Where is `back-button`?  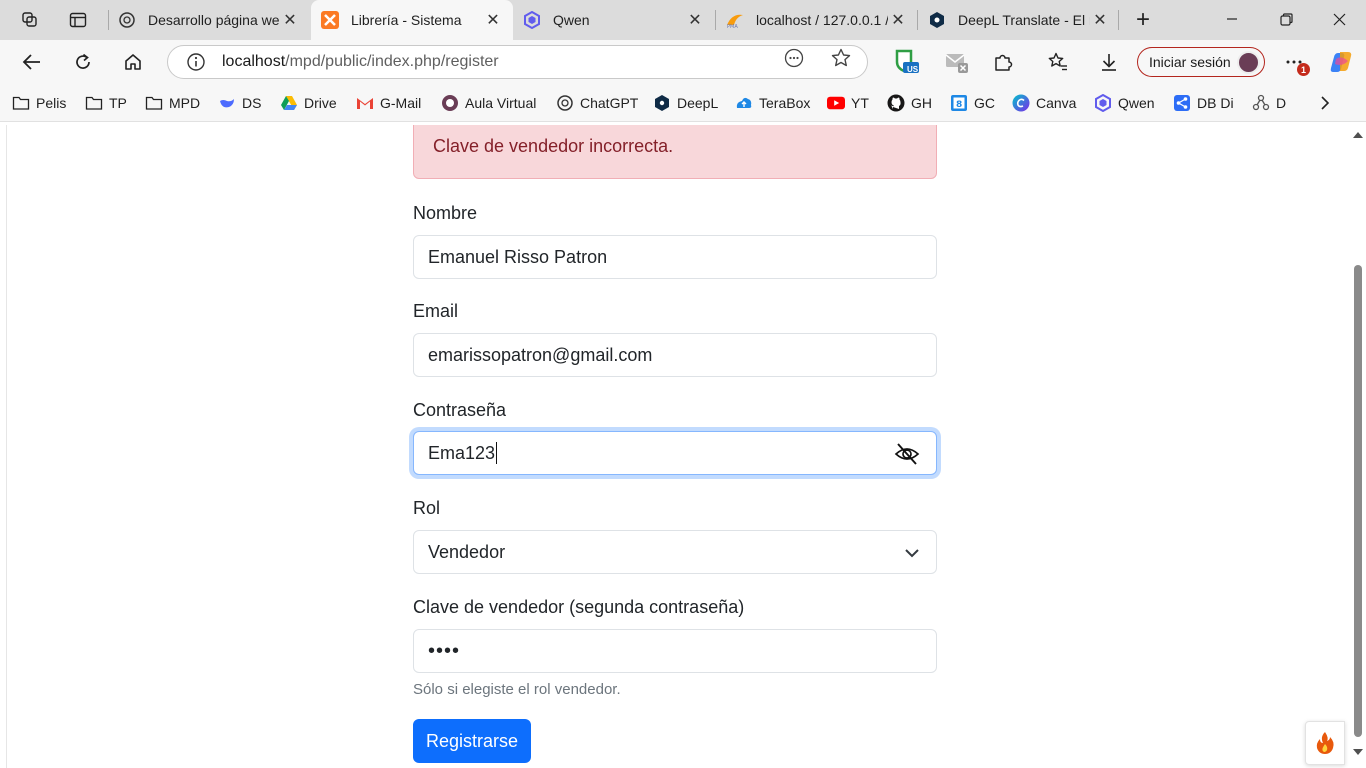 back-button is located at coordinates (32, 62).